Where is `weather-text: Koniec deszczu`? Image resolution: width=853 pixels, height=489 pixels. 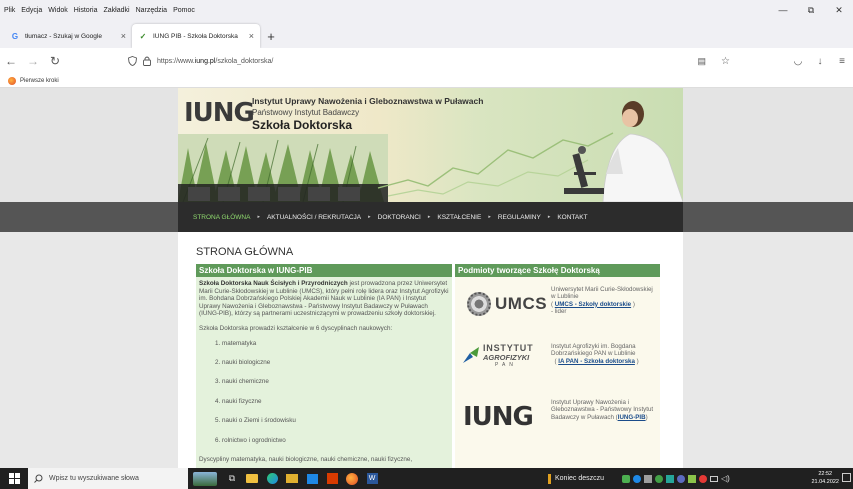 weather-text: Koniec deszczu is located at coordinates (580, 478).